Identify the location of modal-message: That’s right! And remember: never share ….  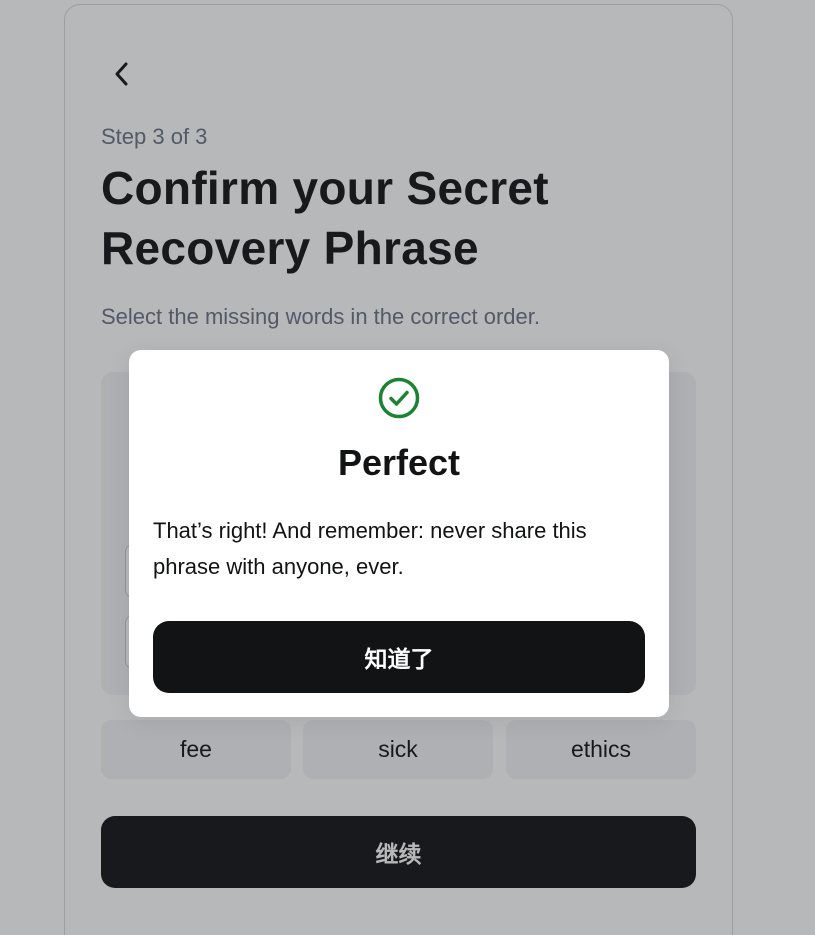
(370, 548).